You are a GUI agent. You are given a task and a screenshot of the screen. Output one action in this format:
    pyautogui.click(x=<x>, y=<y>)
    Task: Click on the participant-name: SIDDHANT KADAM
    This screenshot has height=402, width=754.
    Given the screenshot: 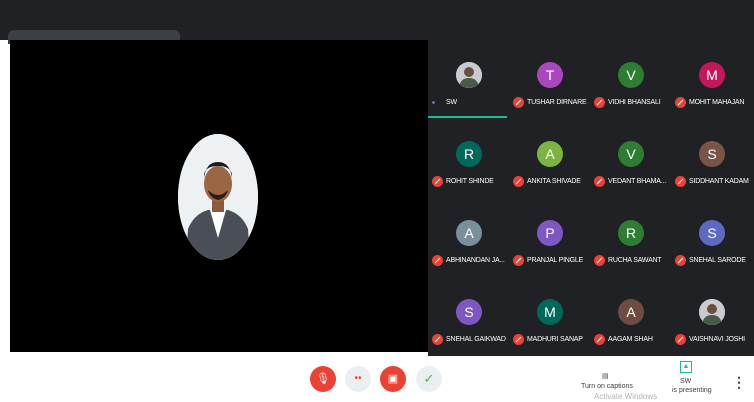 What is the action you would take?
    pyautogui.click(x=719, y=181)
    